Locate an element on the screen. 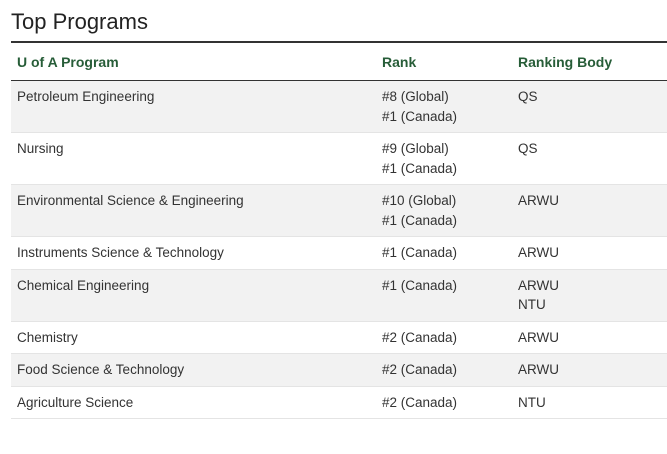  ranking-body-cell: ARWU NTU is located at coordinates (589, 295).